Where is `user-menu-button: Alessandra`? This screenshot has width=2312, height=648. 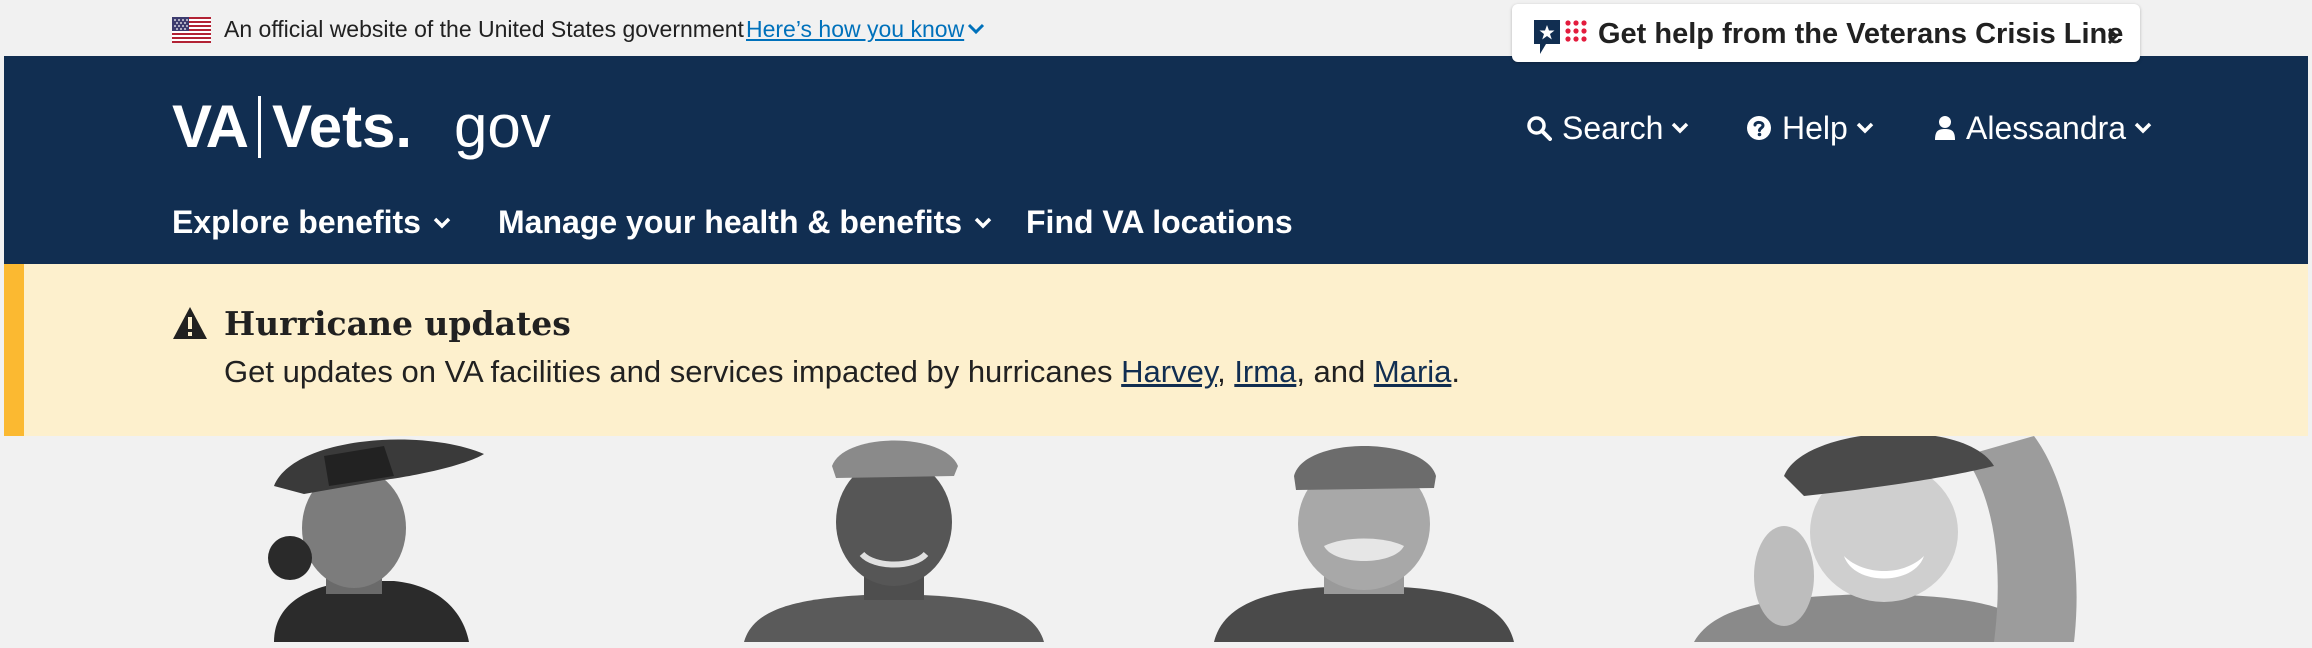
user-menu-button: Alessandra is located at coordinates (2043, 128).